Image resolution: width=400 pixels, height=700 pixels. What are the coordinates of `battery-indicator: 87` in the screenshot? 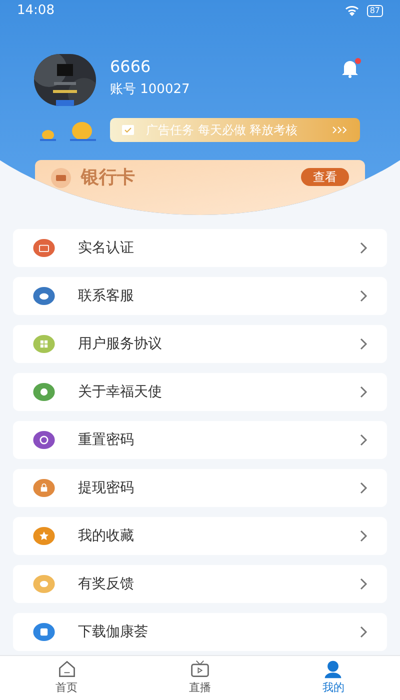 It's located at (374, 10).